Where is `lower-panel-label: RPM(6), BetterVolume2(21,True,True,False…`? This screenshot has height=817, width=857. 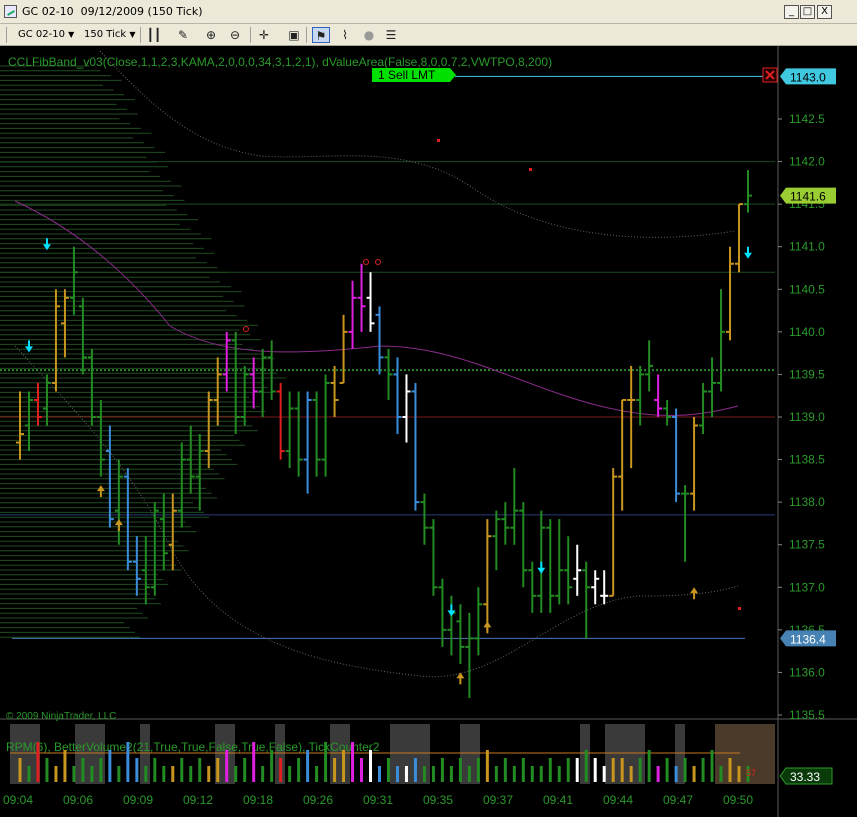 lower-panel-label: RPM(6), BetterVolume2(21,True,True,False… is located at coordinates (193, 747).